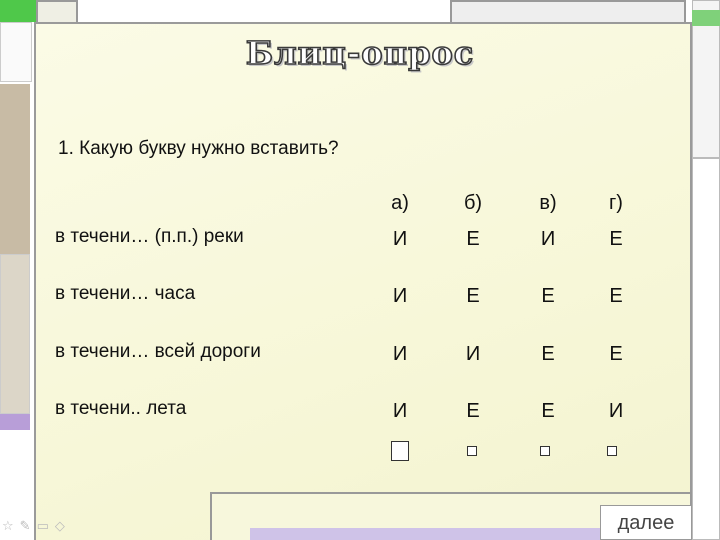  Describe the element at coordinates (400, 451) in the screenshot. I see `answer-checkbox-a` at that location.